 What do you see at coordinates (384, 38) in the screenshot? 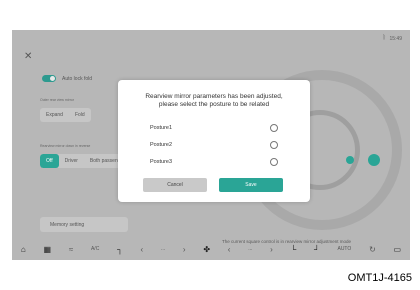
I see `bluetooth-icon: ᚱ` at bounding box center [384, 38].